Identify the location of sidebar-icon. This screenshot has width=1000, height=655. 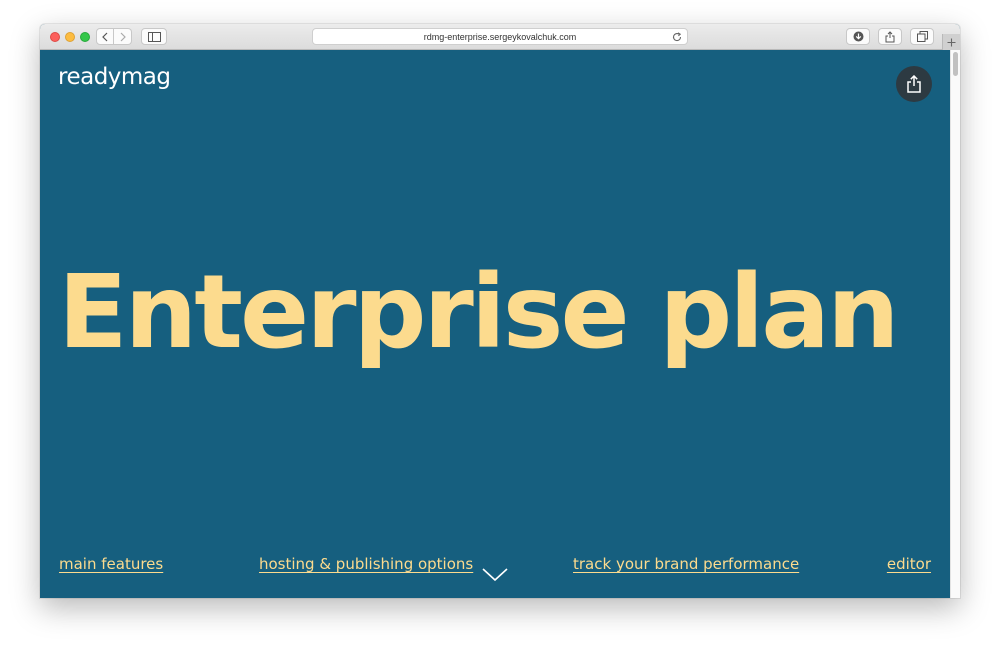
(154, 36).